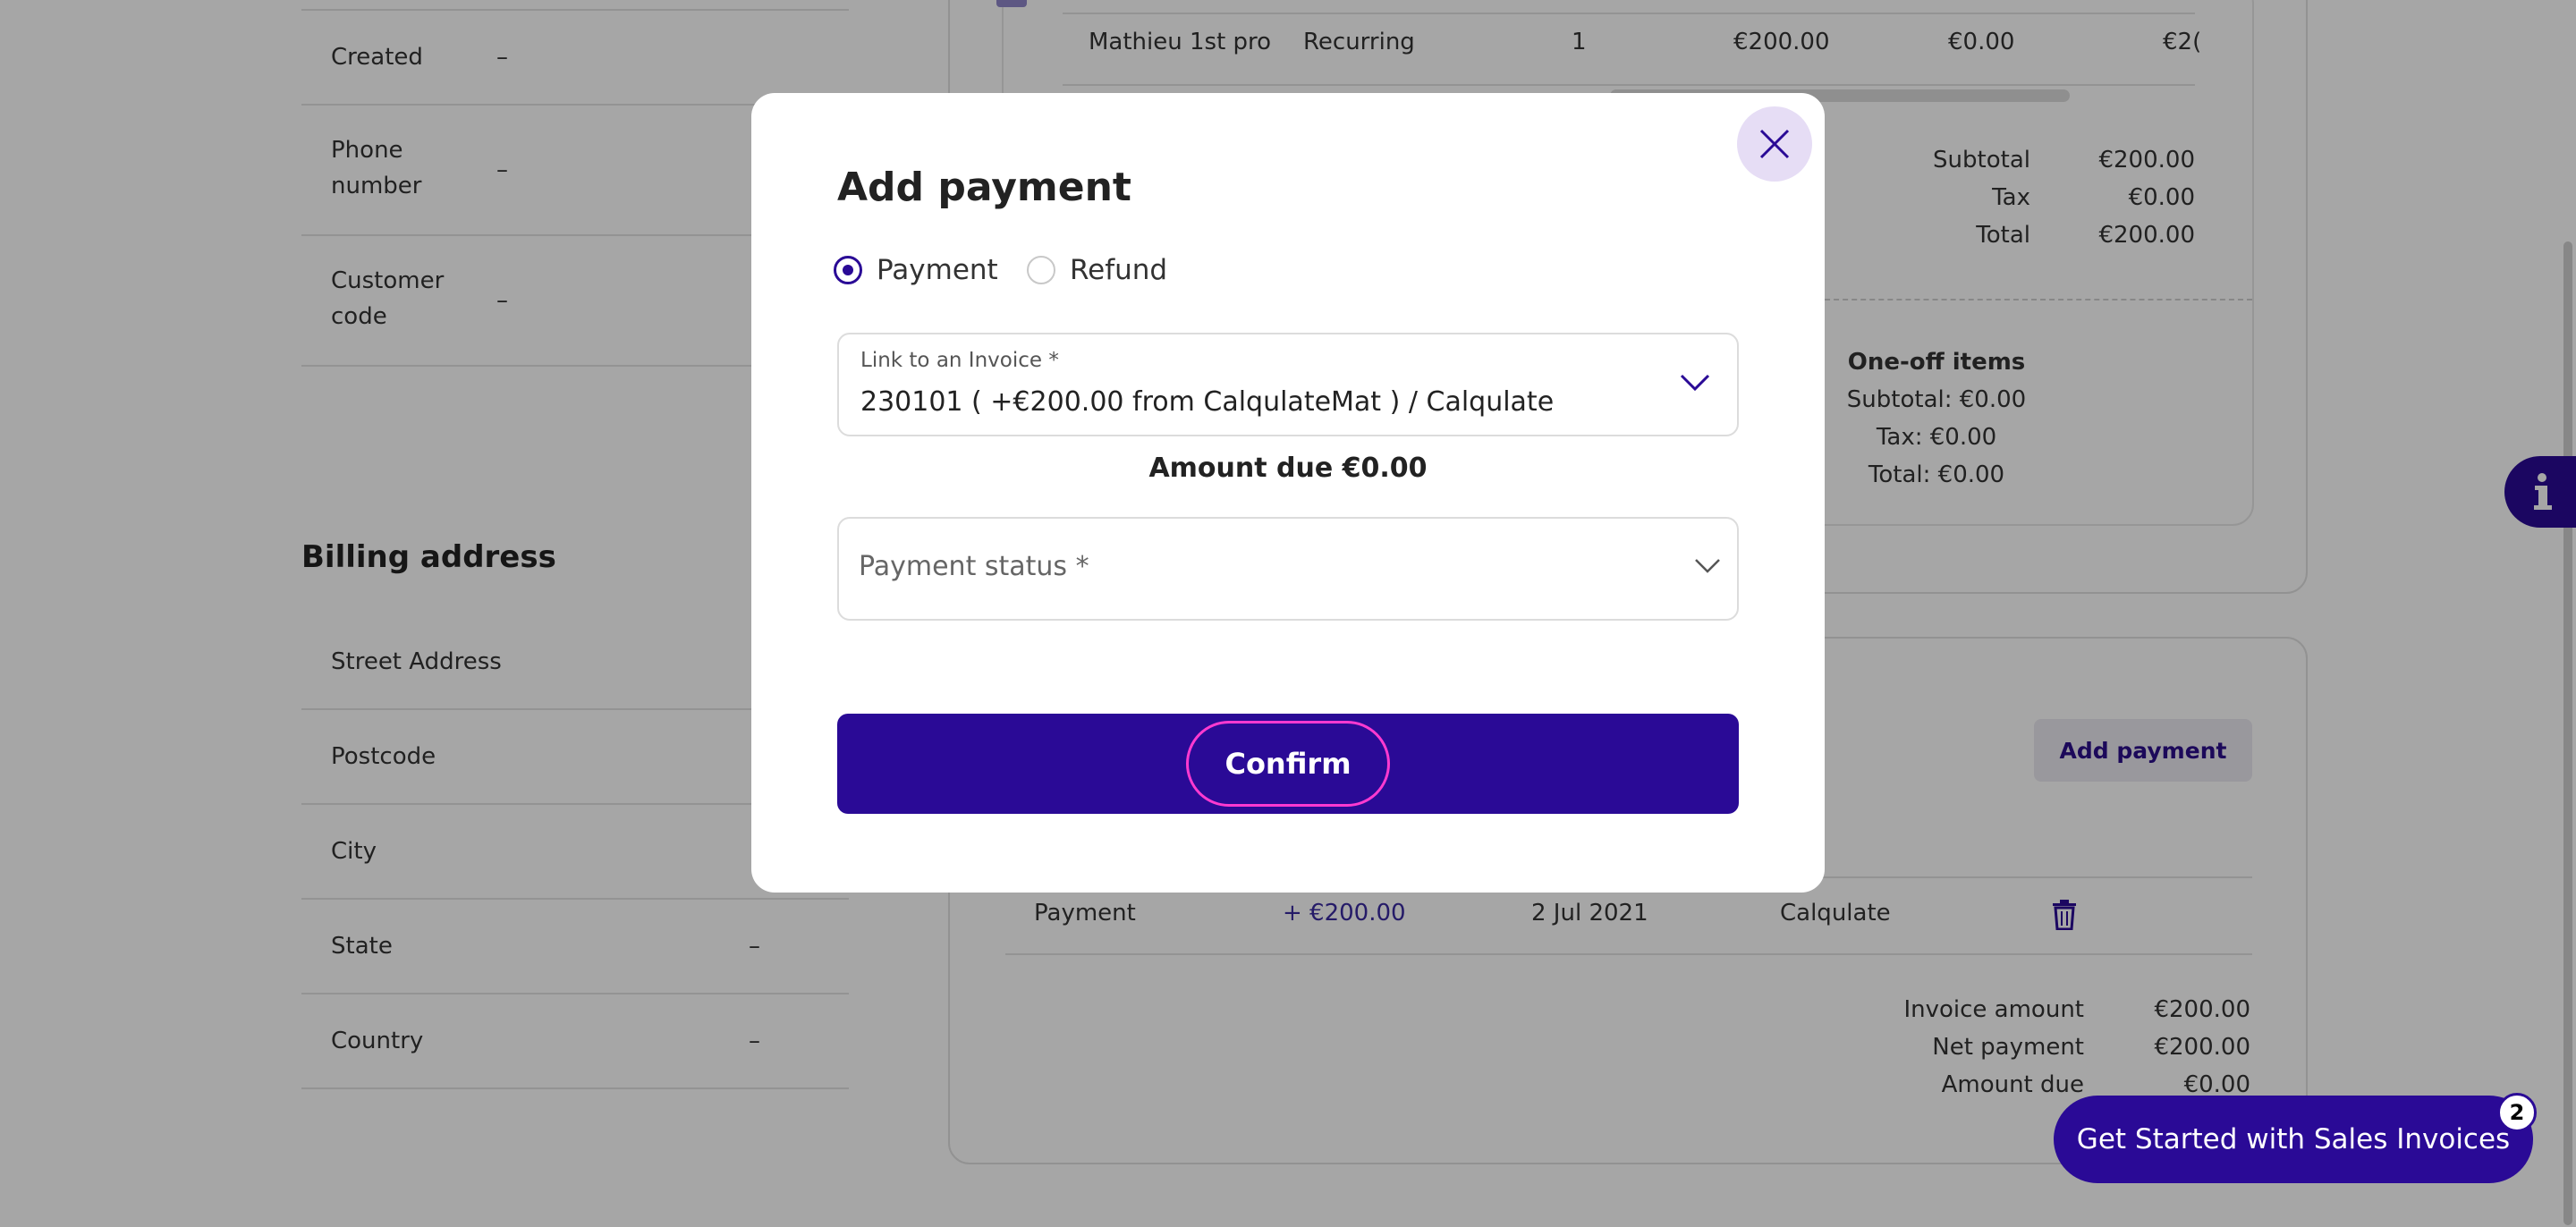 This screenshot has width=2576, height=1227. What do you see at coordinates (959, 360) in the screenshot?
I see `invoice-select-label: Link to an Invoice *` at bounding box center [959, 360].